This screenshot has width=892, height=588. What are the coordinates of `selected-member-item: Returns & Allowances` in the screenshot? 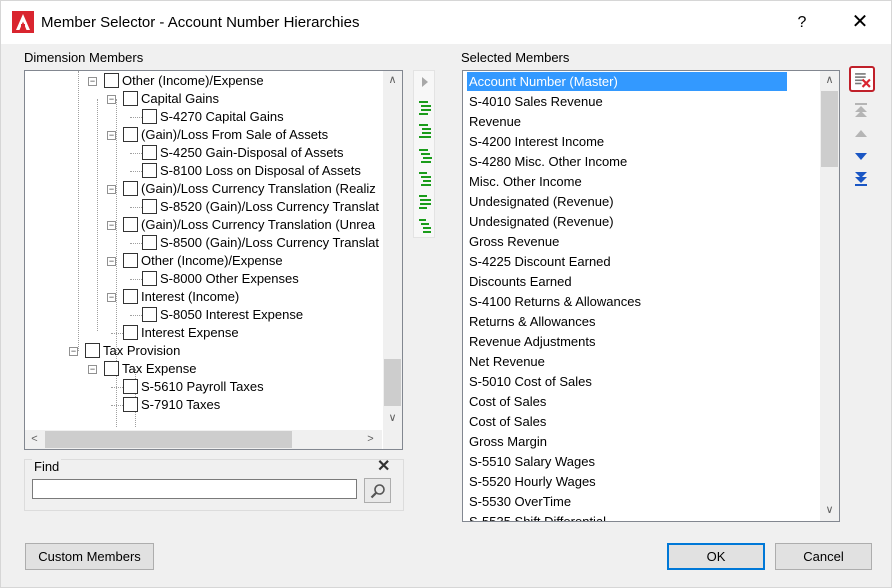 It's located at (532, 321).